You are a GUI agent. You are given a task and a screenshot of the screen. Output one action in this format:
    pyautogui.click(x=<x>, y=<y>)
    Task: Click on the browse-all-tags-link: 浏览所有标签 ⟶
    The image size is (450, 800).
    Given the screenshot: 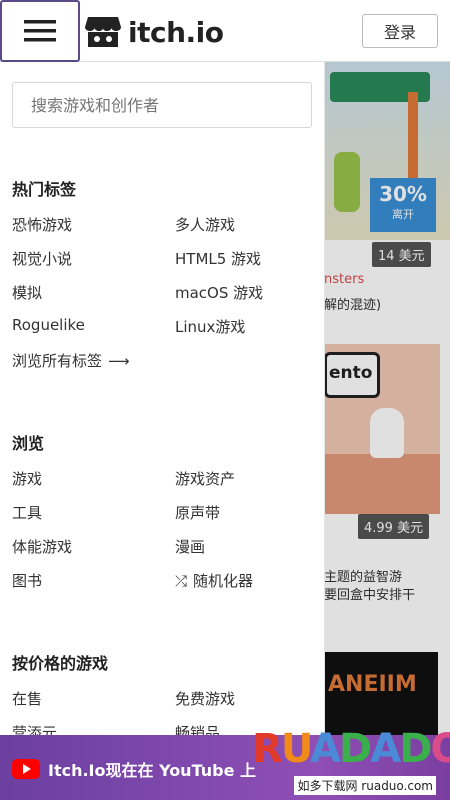 What is the action you would take?
    pyautogui.click(x=71, y=360)
    